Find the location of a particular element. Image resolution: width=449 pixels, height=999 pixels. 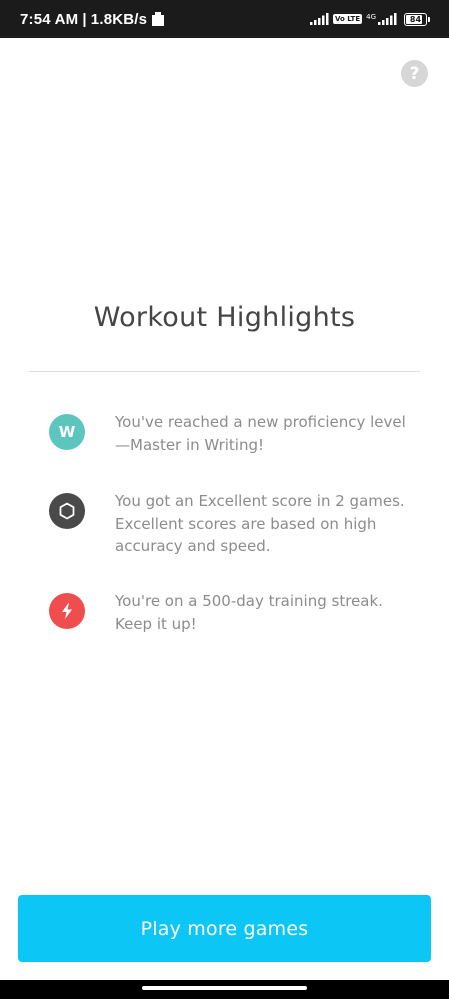

signal-icon is located at coordinates (319, 19).